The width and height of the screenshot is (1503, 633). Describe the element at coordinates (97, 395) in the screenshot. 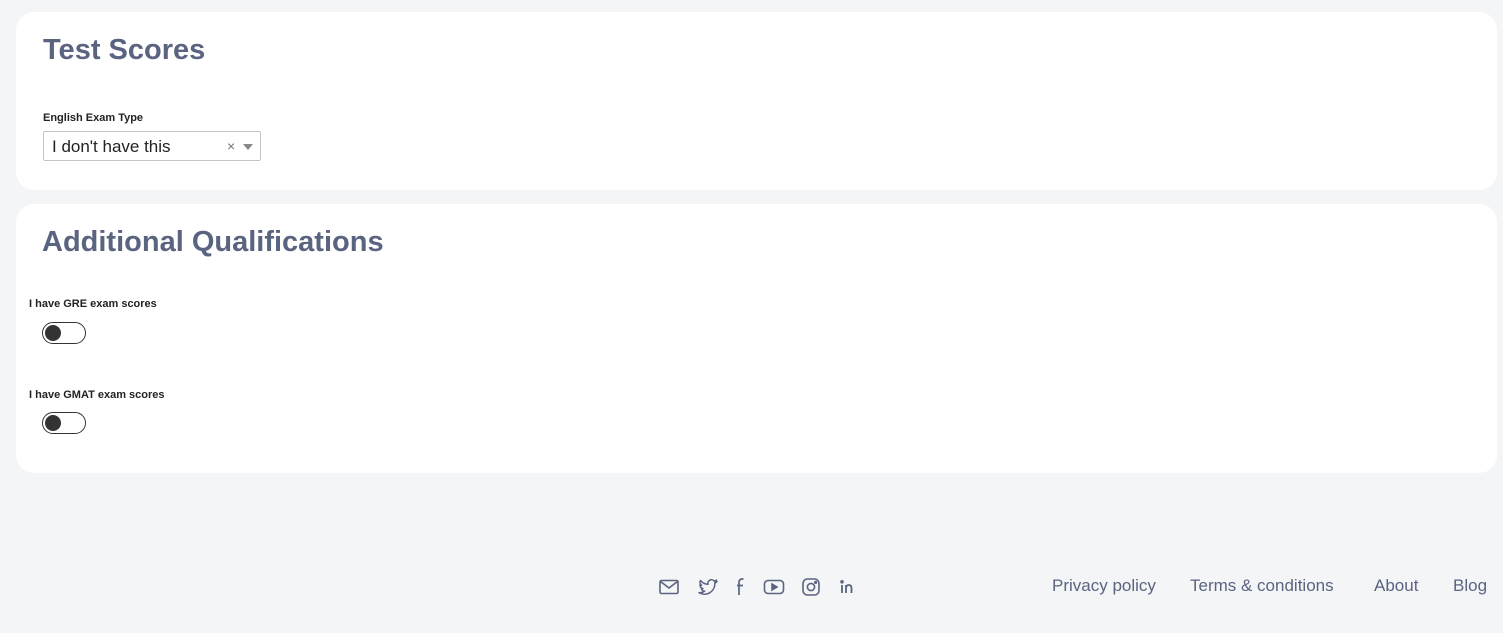

I see `gmat-scores-label: I have GMAT exam scores` at that location.